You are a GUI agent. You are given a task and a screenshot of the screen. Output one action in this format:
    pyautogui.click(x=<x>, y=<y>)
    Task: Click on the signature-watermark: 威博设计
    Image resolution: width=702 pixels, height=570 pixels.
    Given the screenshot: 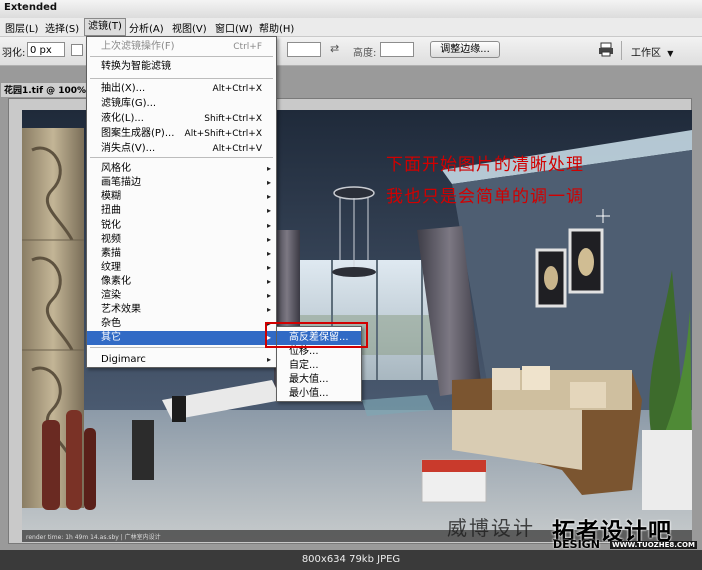 What is the action you would take?
    pyautogui.click(x=491, y=528)
    